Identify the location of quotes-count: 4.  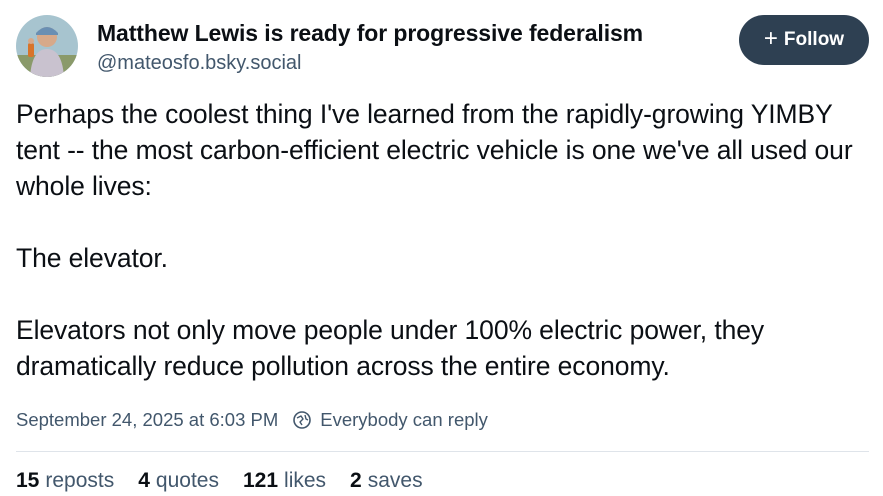
(144, 480).